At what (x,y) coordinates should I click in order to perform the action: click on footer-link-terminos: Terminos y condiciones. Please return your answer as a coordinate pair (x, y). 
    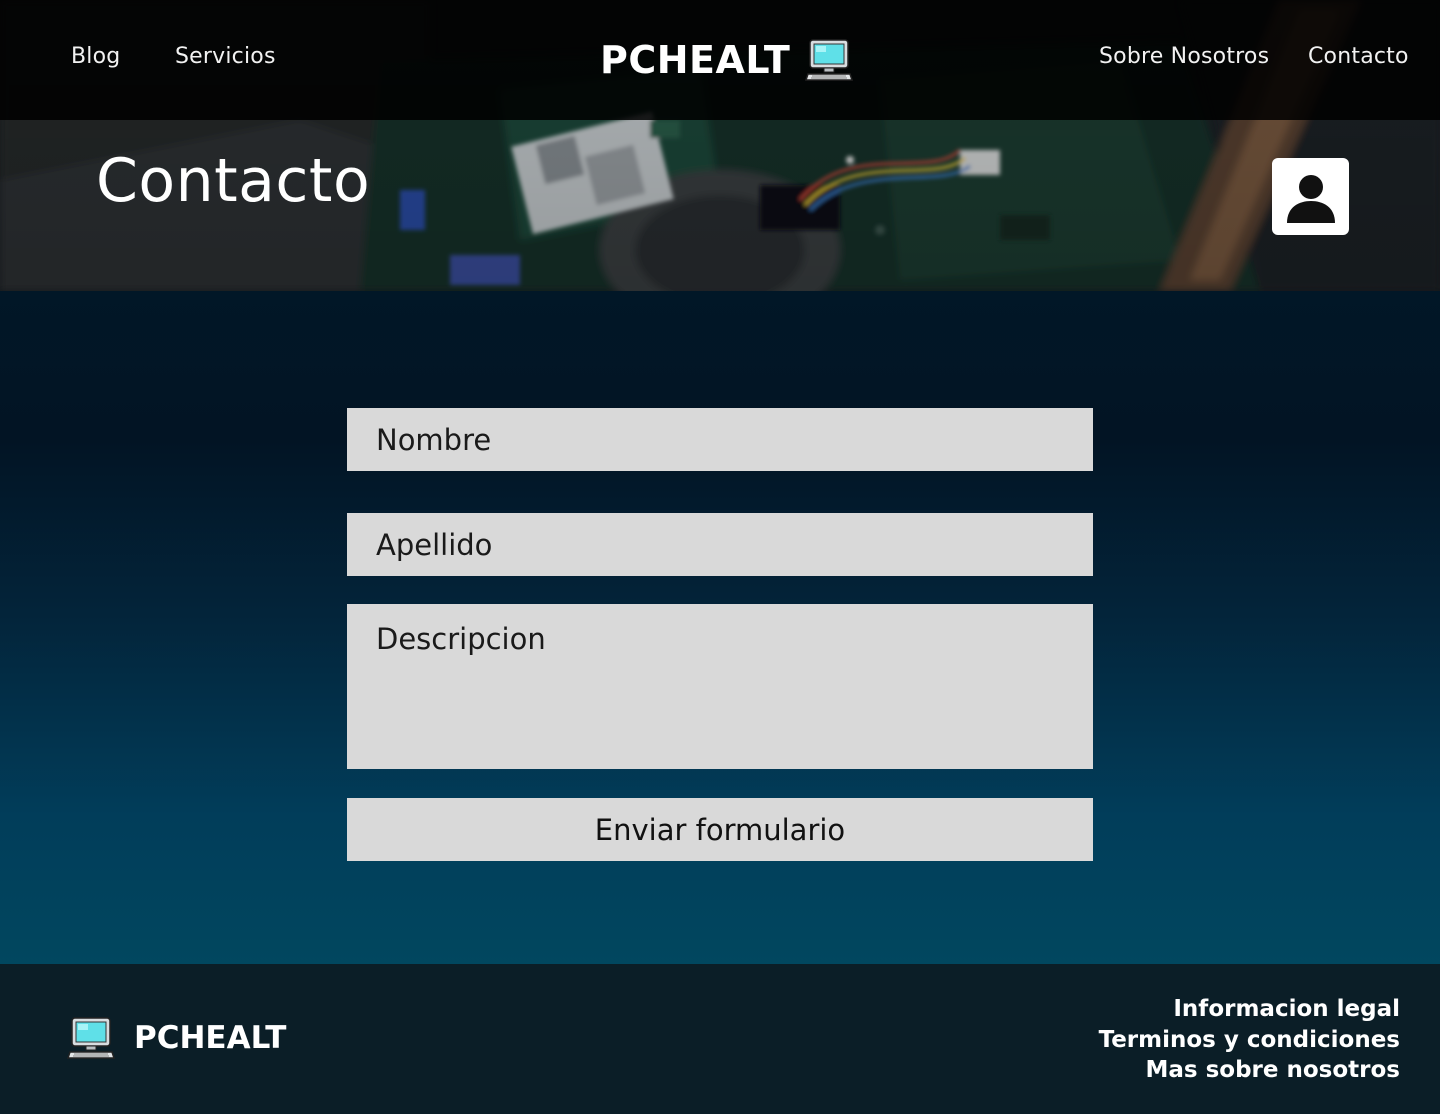
    Looking at the image, I should click on (1249, 1040).